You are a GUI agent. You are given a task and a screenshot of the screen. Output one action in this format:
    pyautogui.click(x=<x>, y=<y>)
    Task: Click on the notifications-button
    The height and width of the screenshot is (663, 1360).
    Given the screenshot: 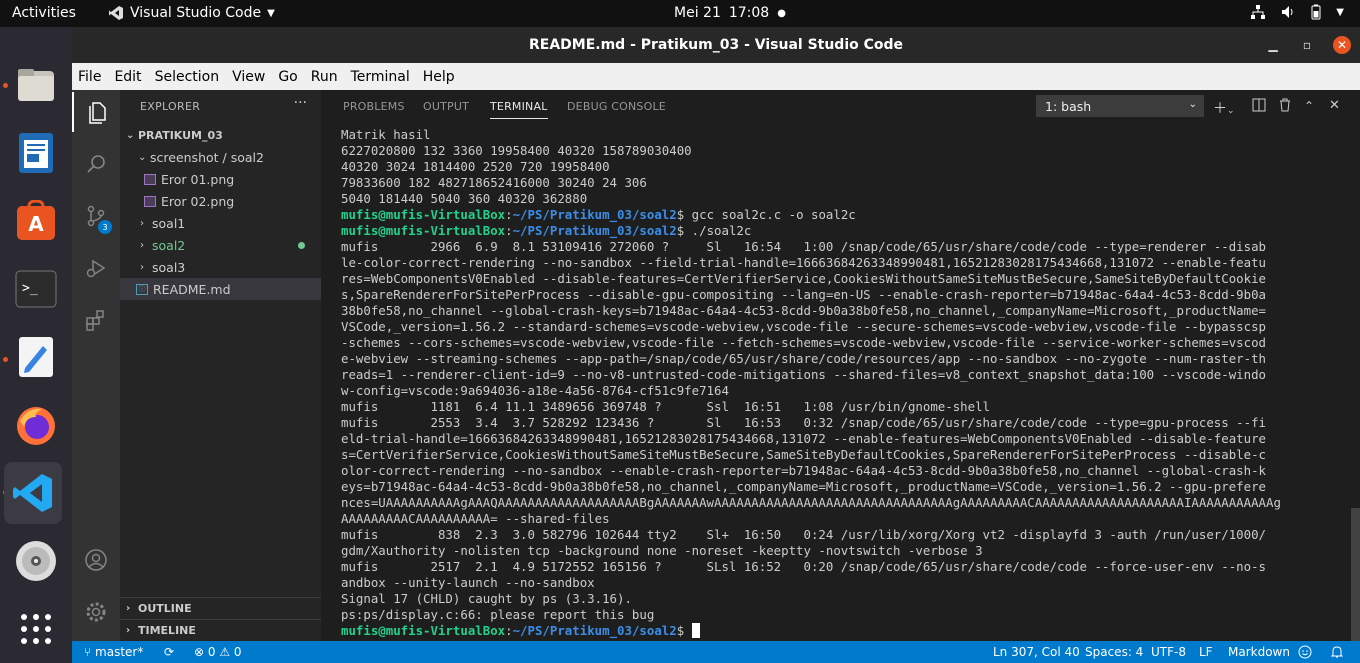 What is the action you would take?
    pyautogui.click(x=1337, y=653)
    